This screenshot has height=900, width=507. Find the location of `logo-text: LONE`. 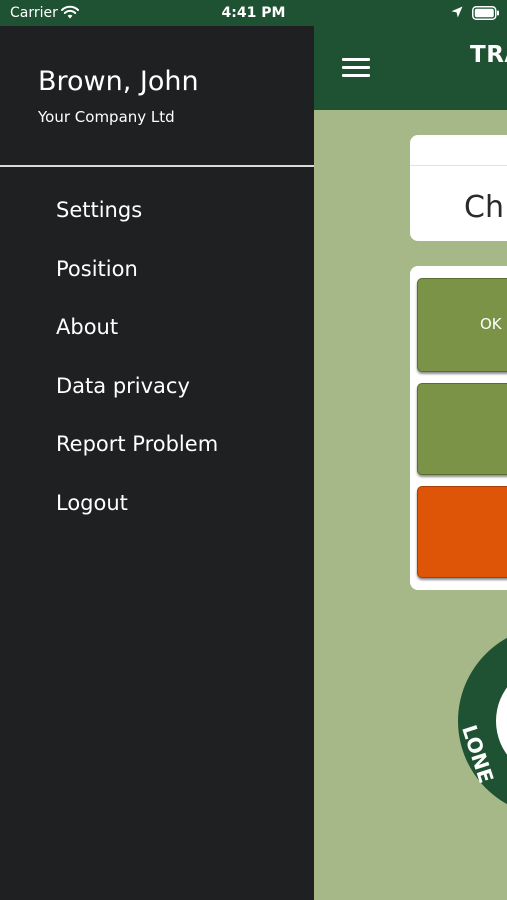

logo-text: LONE is located at coordinates (478, 754).